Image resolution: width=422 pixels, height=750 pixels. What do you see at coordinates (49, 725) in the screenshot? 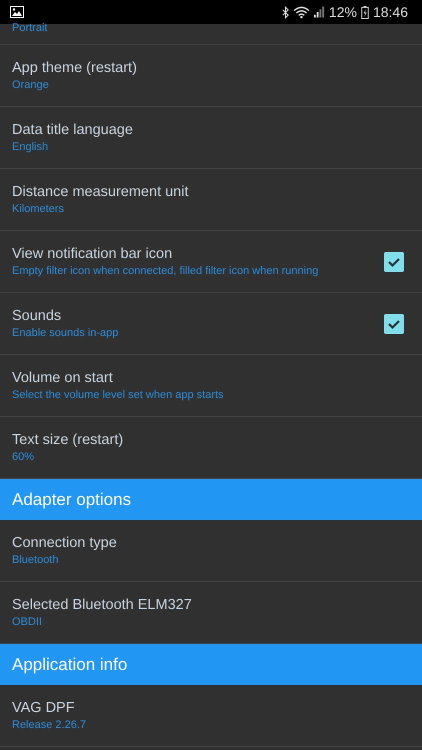
I see `preference-summary: Release 2.26.7` at bounding box center [49, 725].